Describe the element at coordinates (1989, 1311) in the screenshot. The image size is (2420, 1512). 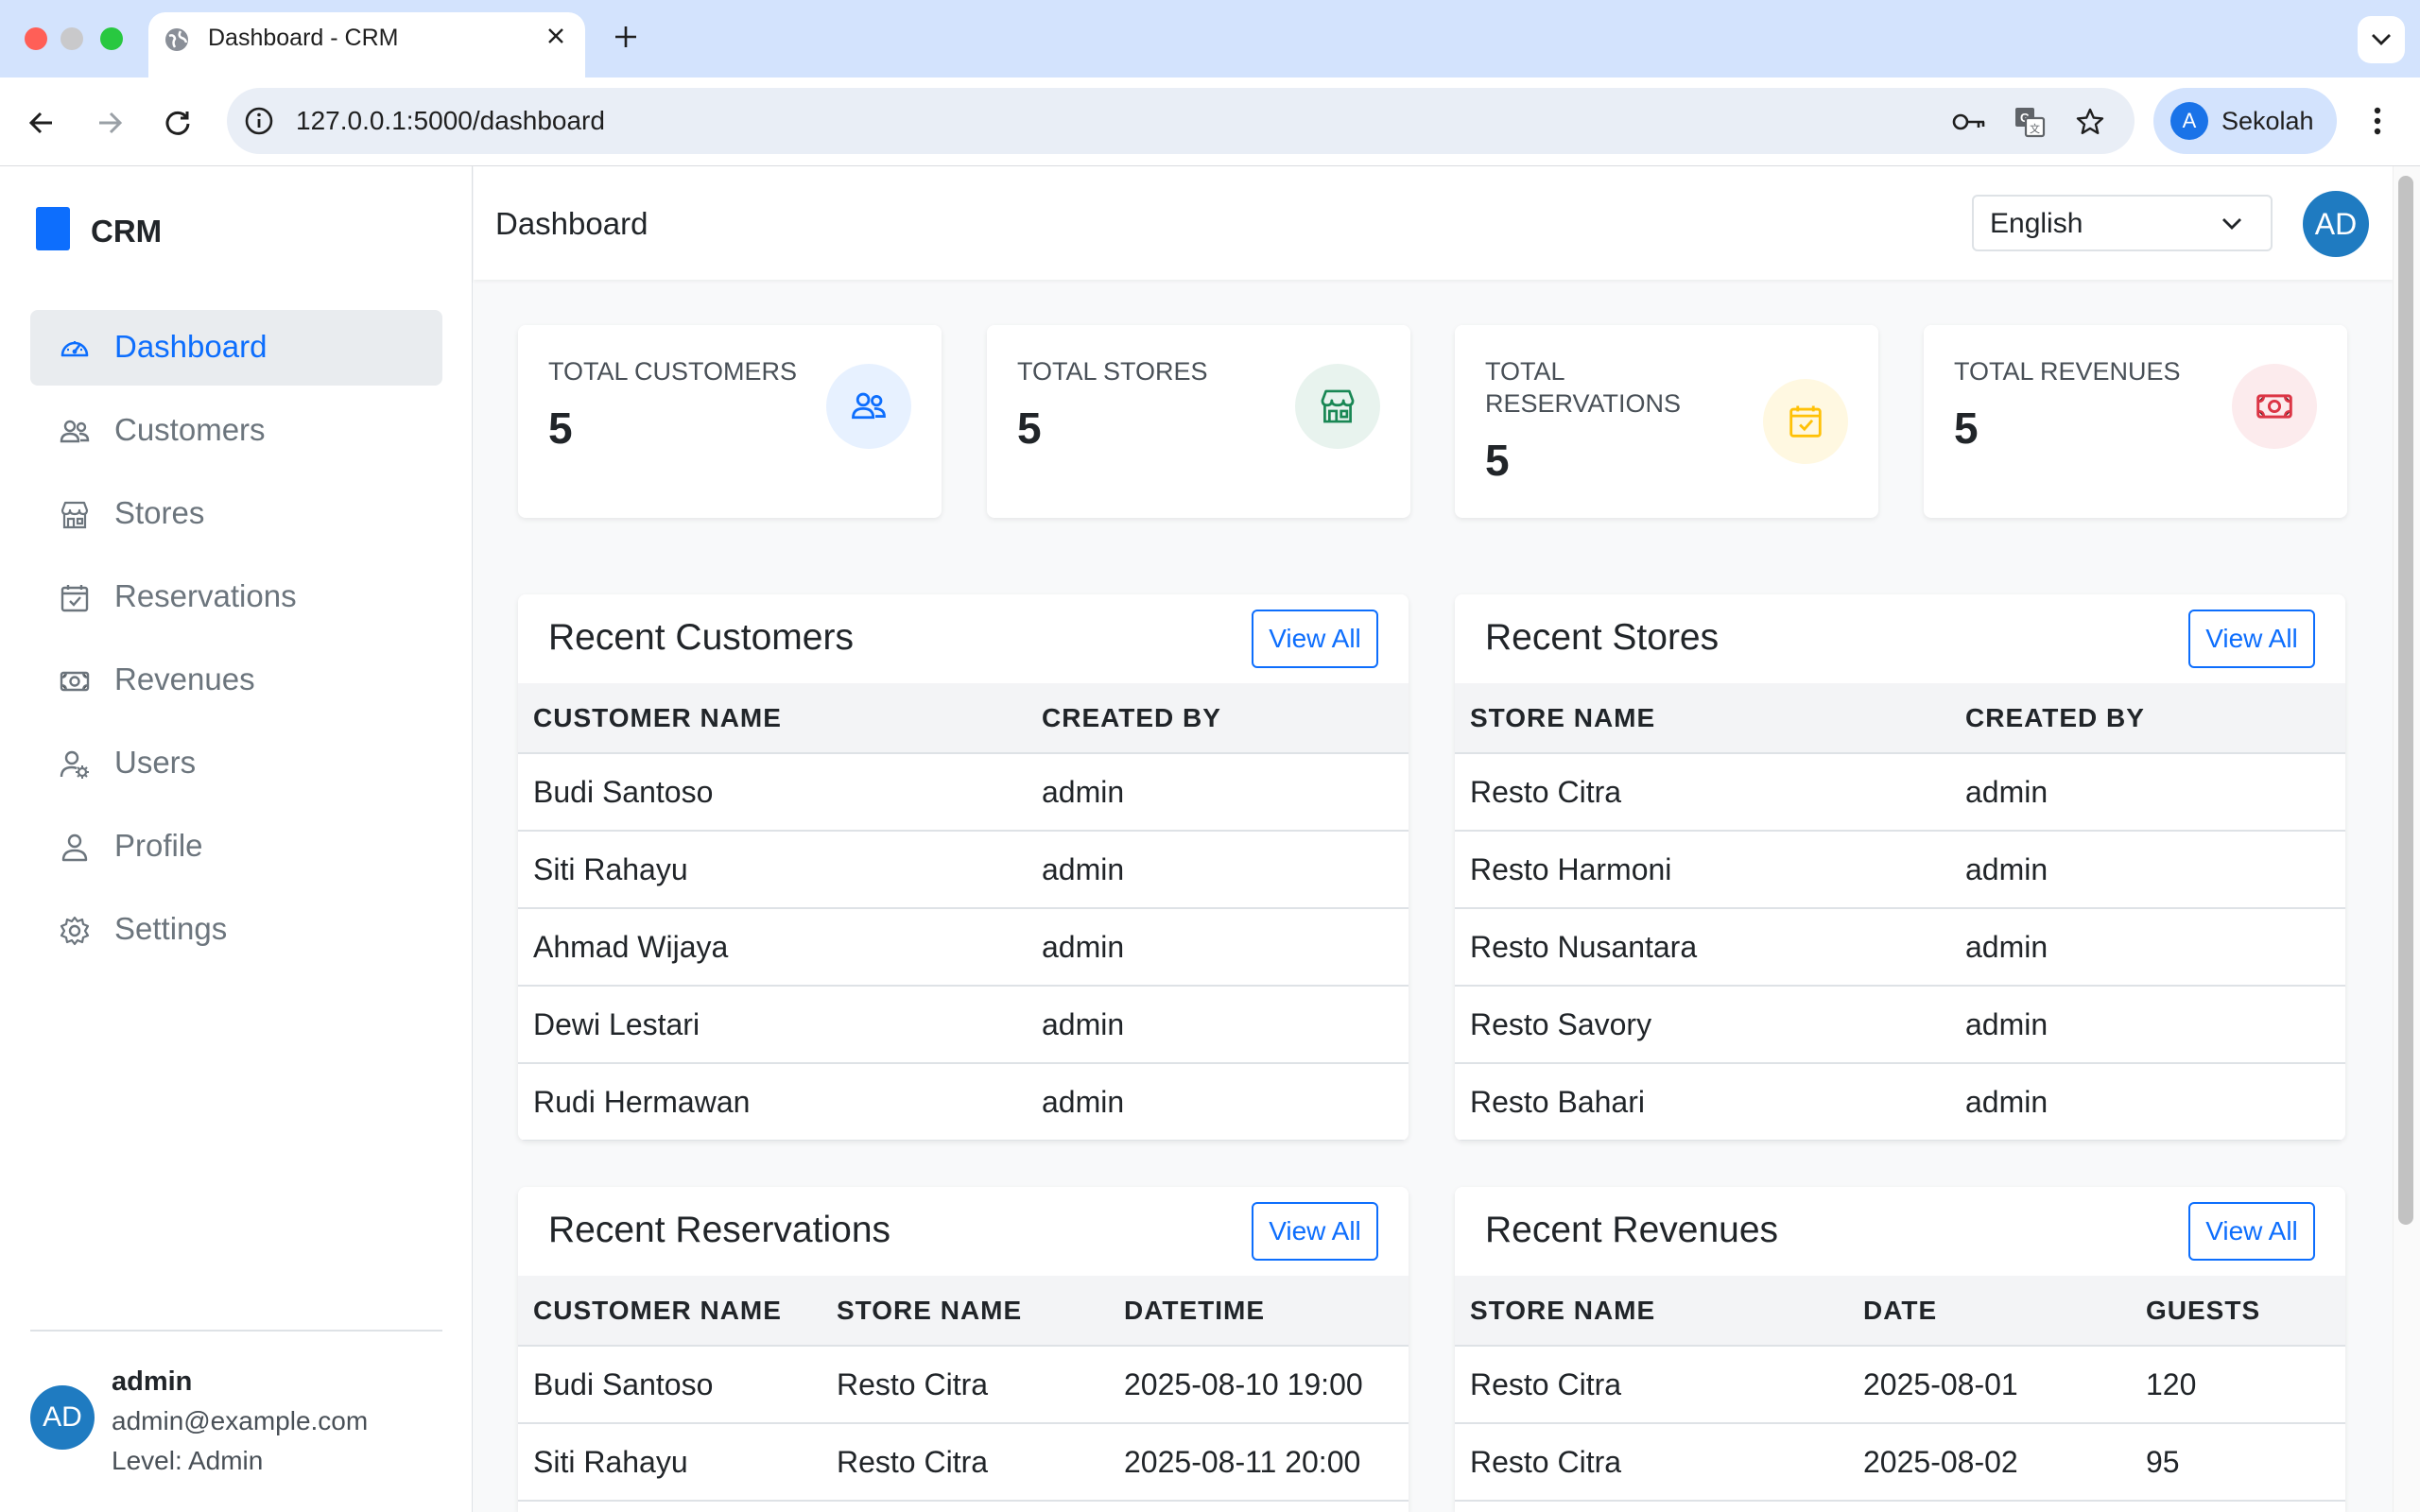
I see `column-header: Date` at that location.